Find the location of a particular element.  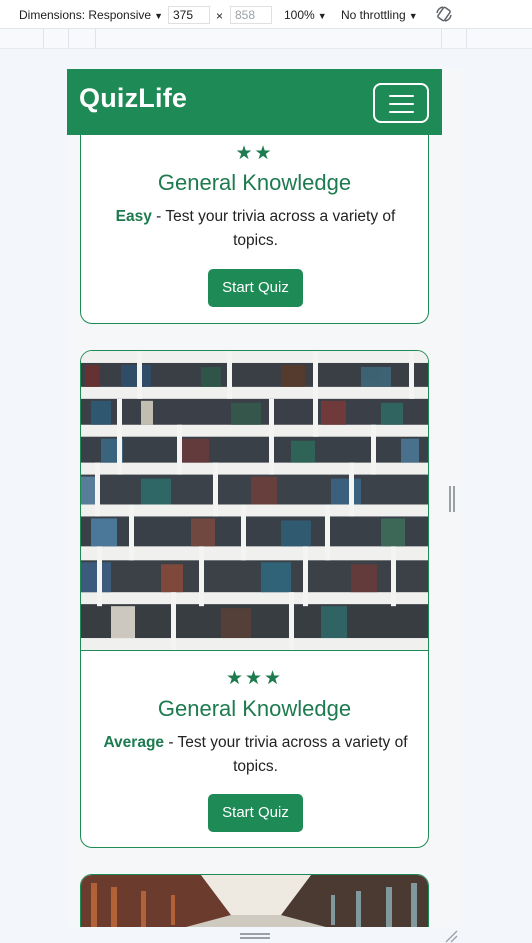

difficulty-label: Average is located at coordinates (134, 742).